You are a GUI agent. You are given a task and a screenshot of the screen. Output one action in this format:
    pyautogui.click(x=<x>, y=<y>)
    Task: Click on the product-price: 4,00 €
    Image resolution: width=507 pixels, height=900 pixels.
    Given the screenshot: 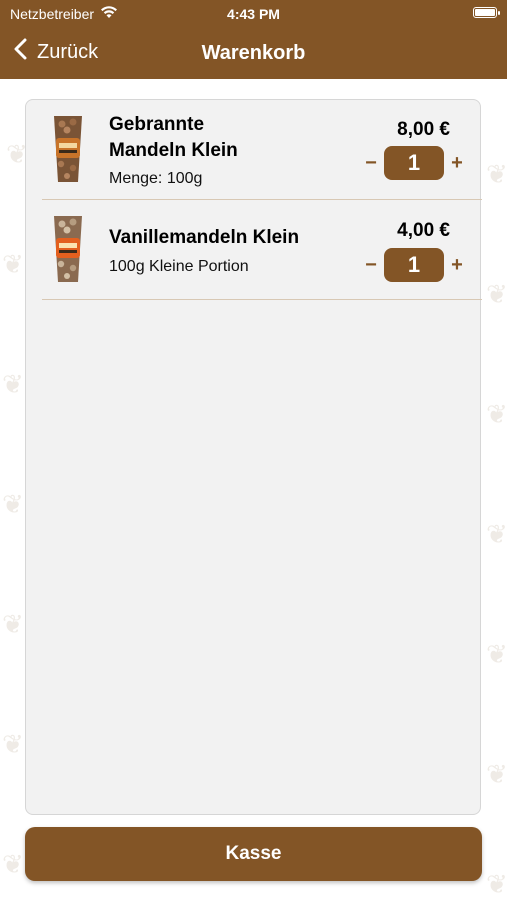 What is the action you would take?
    pyautogui.click(x=423, y=230)
    